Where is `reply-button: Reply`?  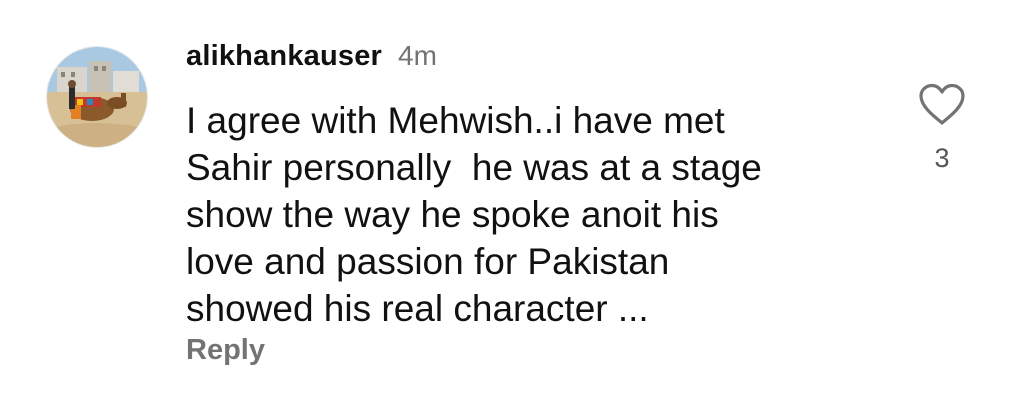
reply-button: Reply is located at coordinates (225, 350).